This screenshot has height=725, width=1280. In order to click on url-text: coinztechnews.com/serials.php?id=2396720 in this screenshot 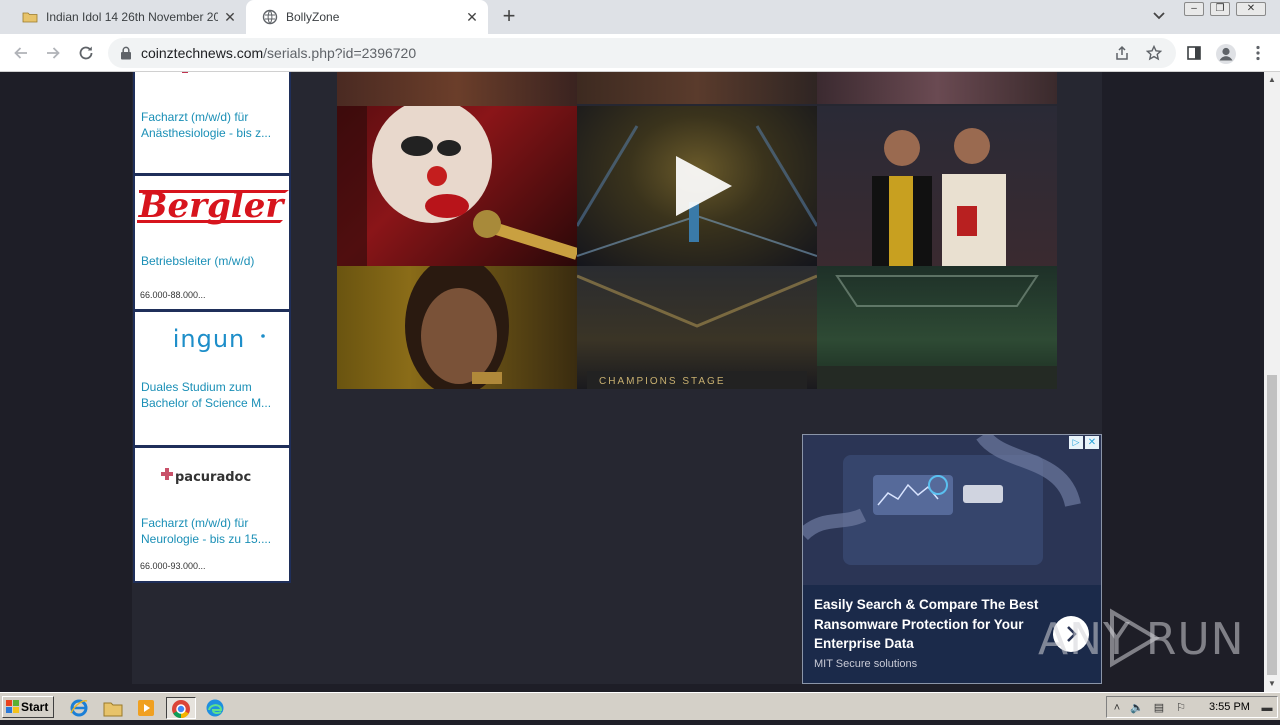, I will do `click(278, 53)`.